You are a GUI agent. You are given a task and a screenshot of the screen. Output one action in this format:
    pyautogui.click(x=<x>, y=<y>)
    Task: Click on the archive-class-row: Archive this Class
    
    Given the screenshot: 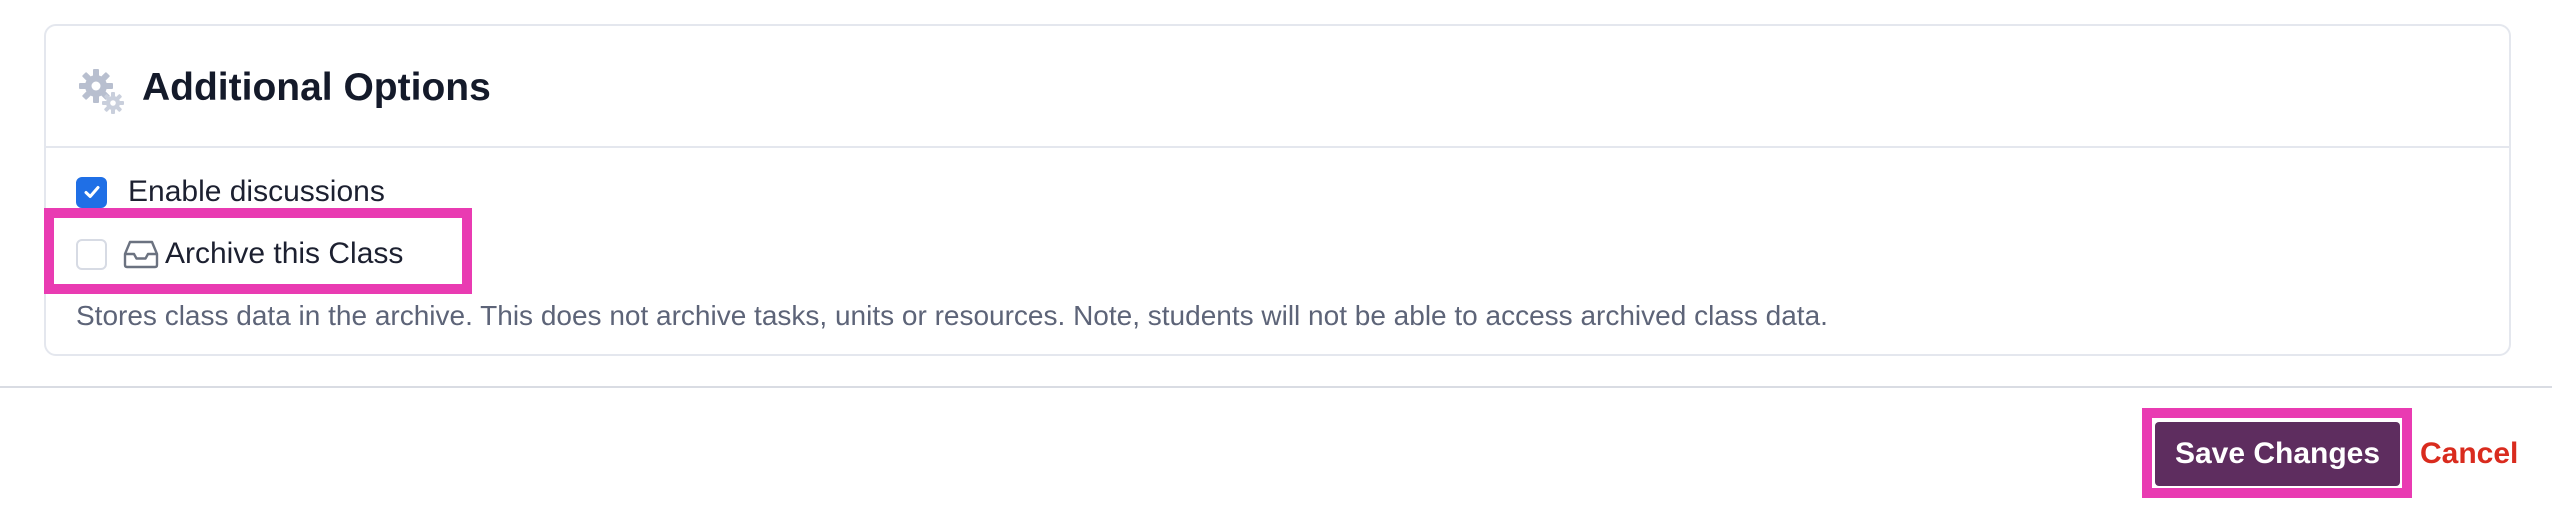 What is the action you would take?
    pyautogui.click(x=239, y=254)
    